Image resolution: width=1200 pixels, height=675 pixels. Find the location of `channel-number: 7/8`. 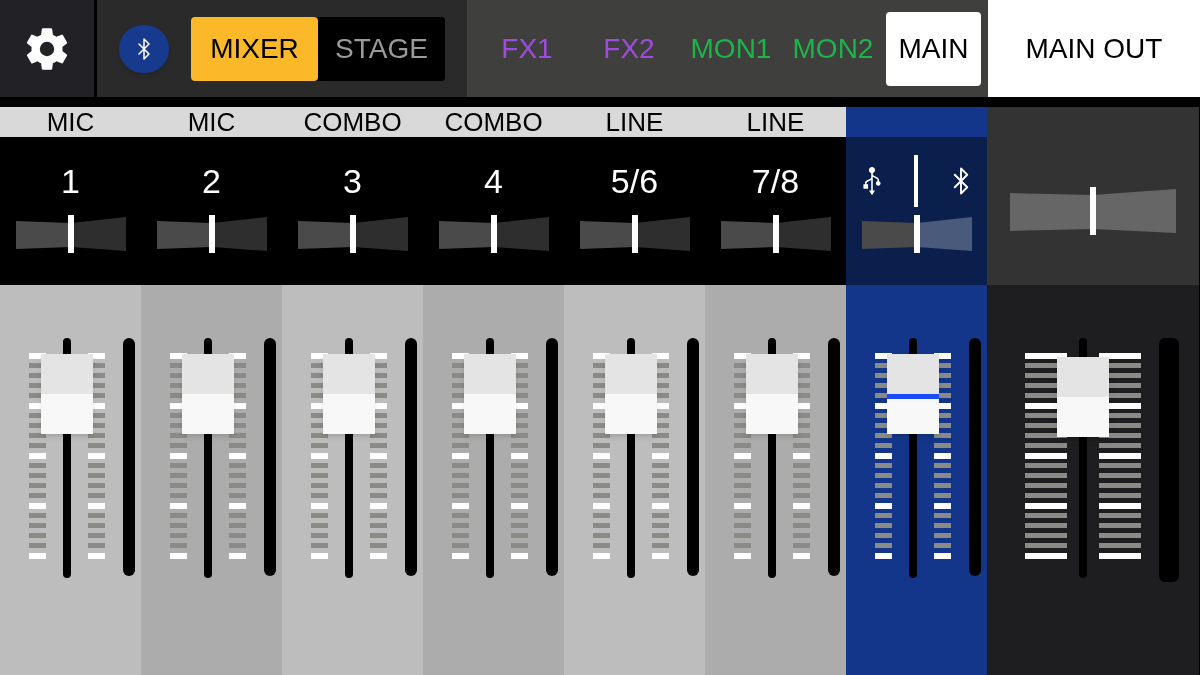

channel-number: 7/8 is located at coordinates (775, 181).